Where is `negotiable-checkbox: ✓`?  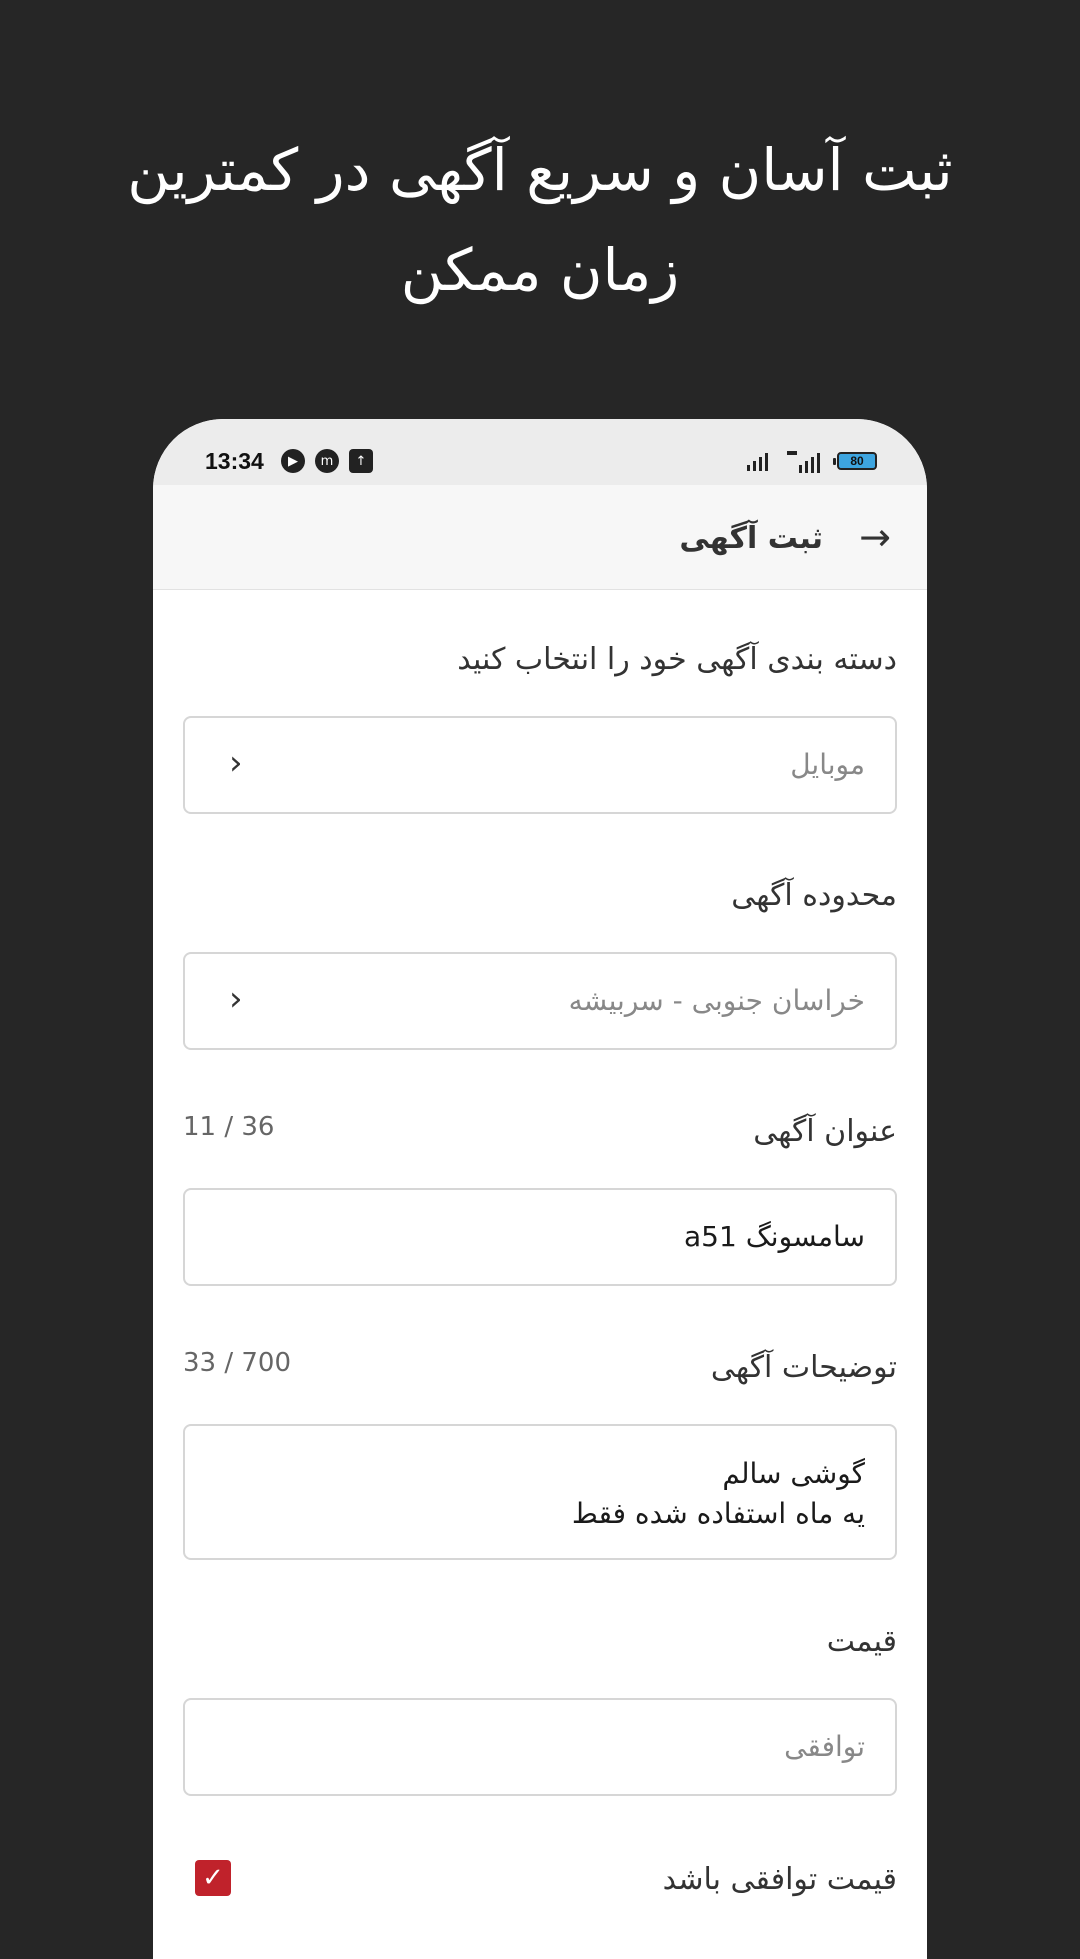
negotiable-checkbox: ✓ is located at coordinates (213, 1878).